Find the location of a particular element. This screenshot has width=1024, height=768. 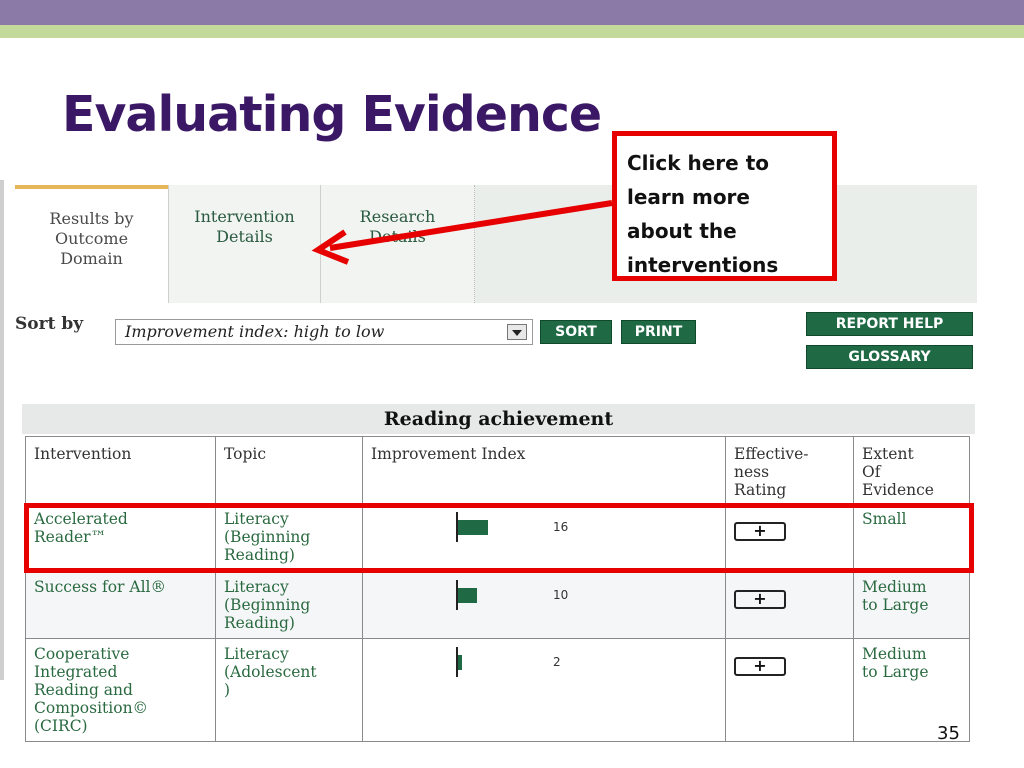

callout-line: learn more is located at coordinates (688, 197).